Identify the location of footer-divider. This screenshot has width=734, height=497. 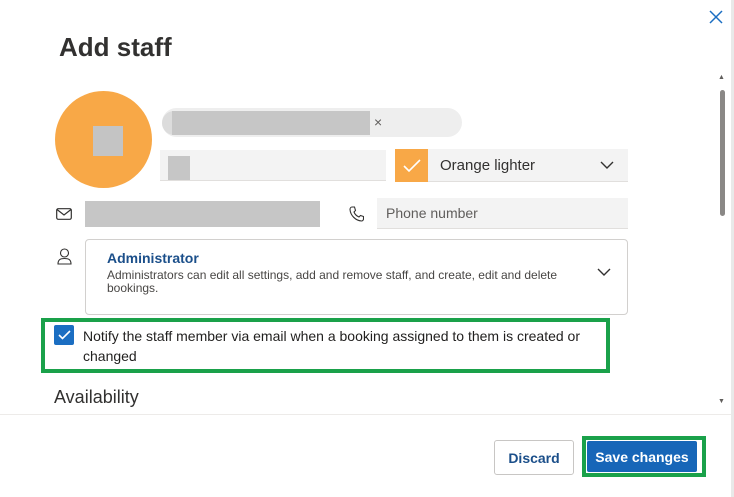
(367, 414).